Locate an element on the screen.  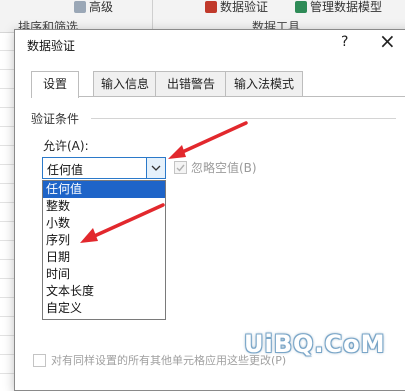
data-validation-label: 数据验证 is located at coordinates (244, 7).